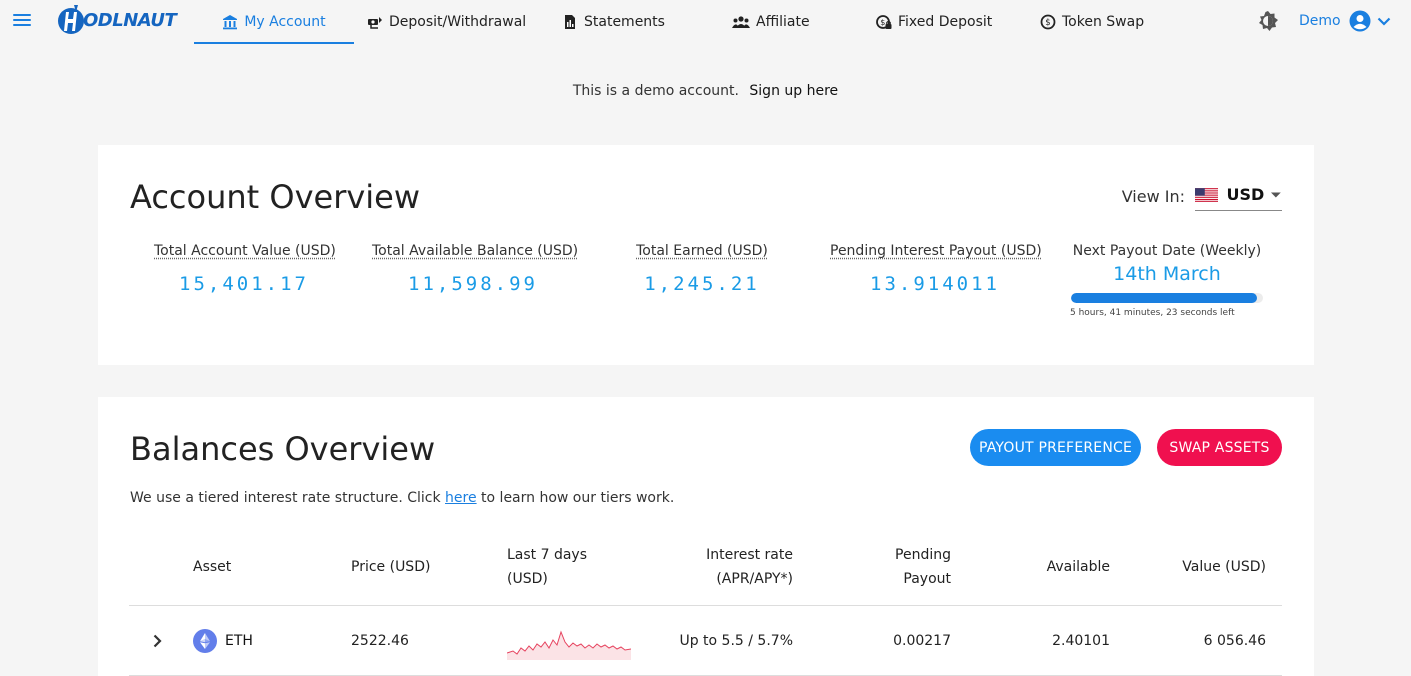 The image size is (1411, 676). Describe the element at coordinates (936, 251) in the screenshot. I see `stat-label: Pending Interest Payout (USD)` at that location.